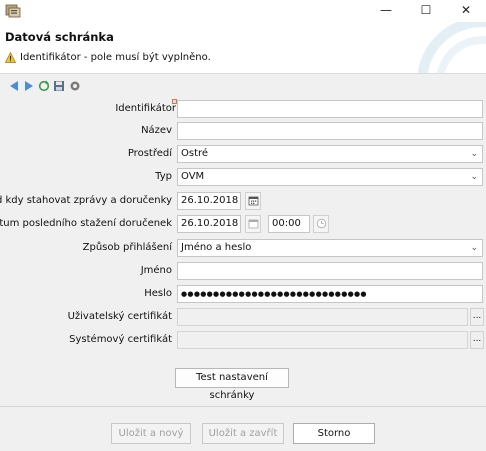  I want to click on close-button: ✕, so click(466, 11).